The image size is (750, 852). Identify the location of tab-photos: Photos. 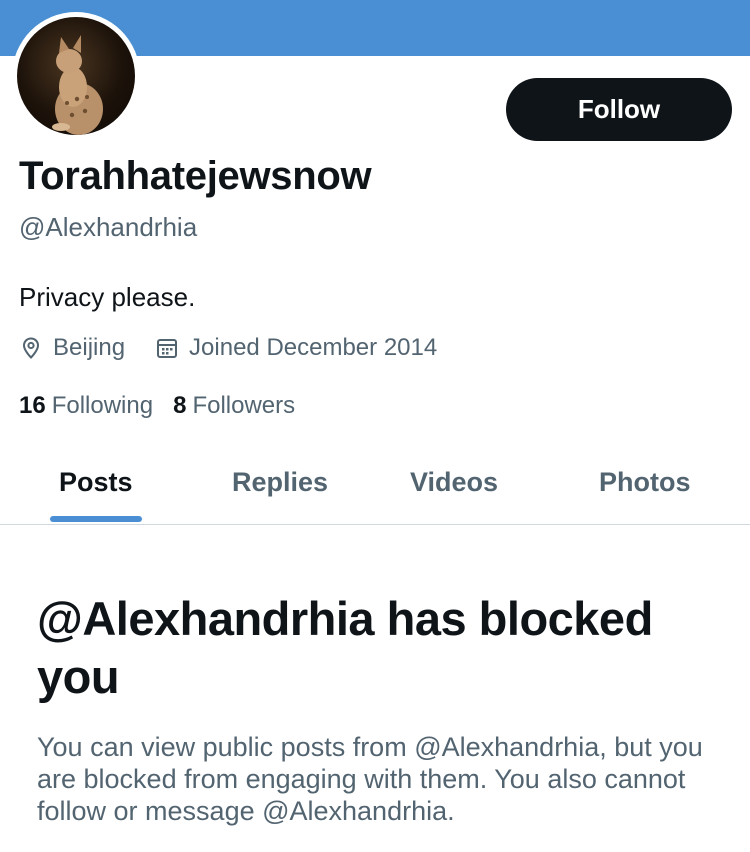
(645, 482).